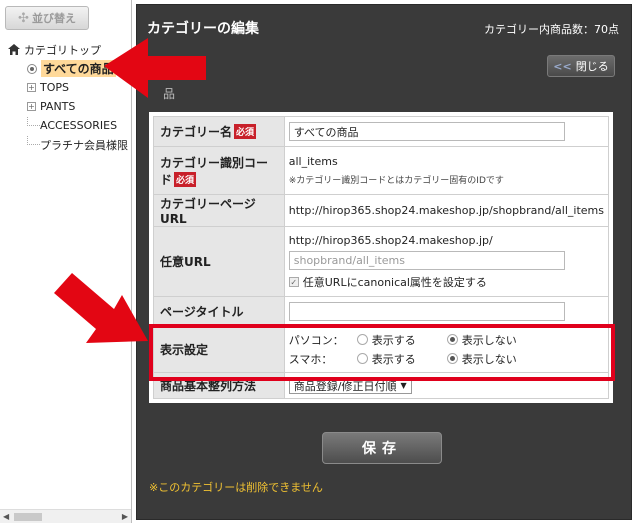 The width and height of the screenshot is (638, 523). Describe the element at coordinates (426, 311) in the screenshot. I see `page-title-input` at that location.